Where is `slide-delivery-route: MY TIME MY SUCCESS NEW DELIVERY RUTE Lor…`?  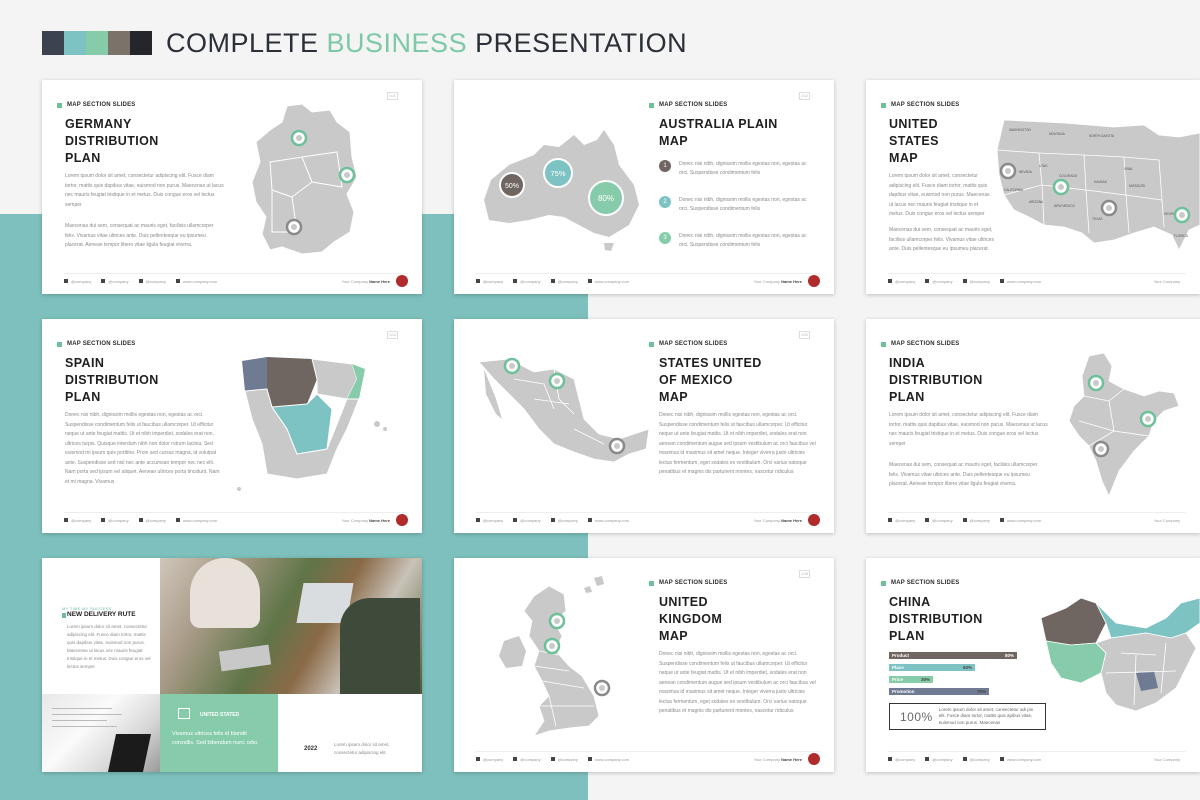
slide-delivery-route: MY TIME MY SUCCESS NEW DELIVERY RUTE Lor… is located at coordinates (232, 665).